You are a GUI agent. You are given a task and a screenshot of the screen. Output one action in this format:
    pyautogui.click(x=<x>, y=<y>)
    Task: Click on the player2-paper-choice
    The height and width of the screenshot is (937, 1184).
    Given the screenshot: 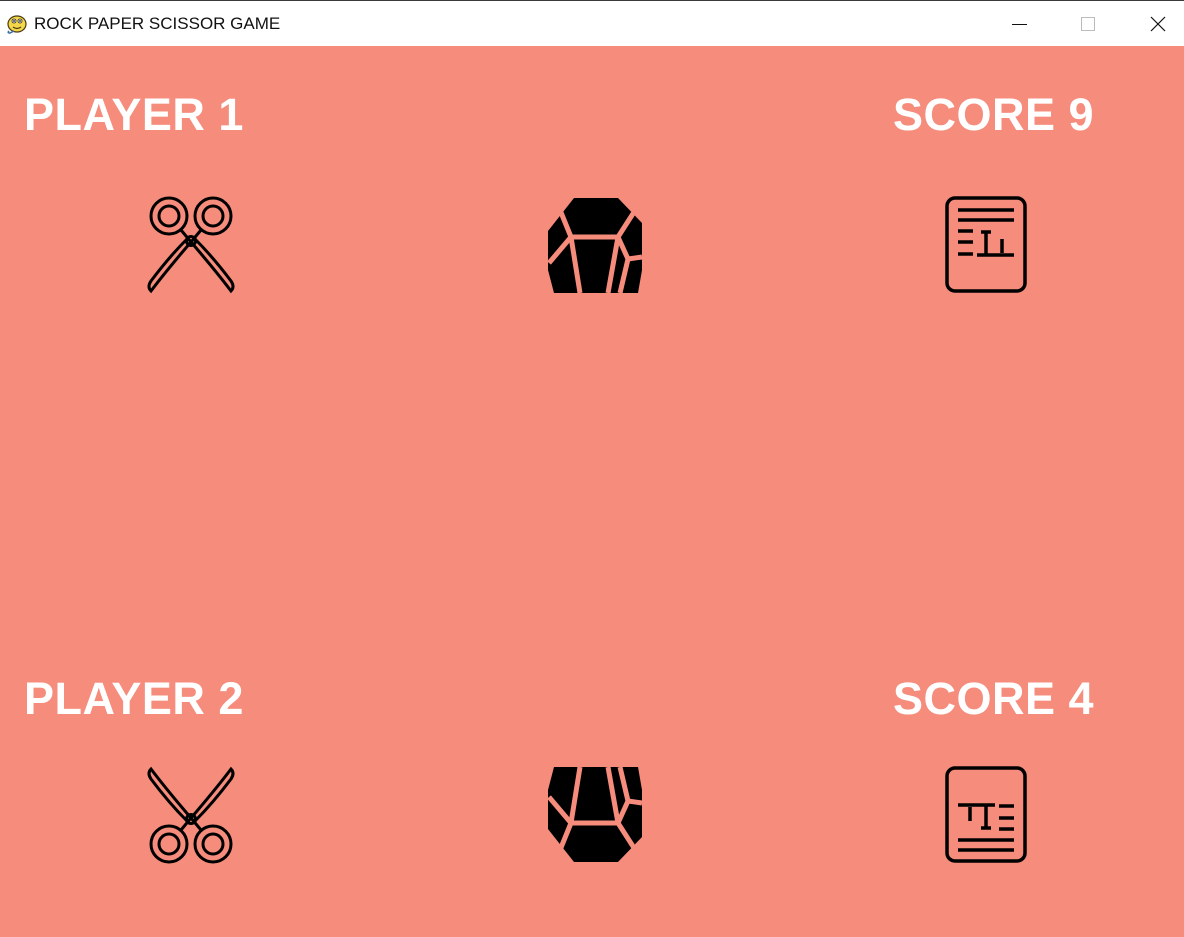 What is the action you would take?
    pyautogui.click(x=986, y=815)
    